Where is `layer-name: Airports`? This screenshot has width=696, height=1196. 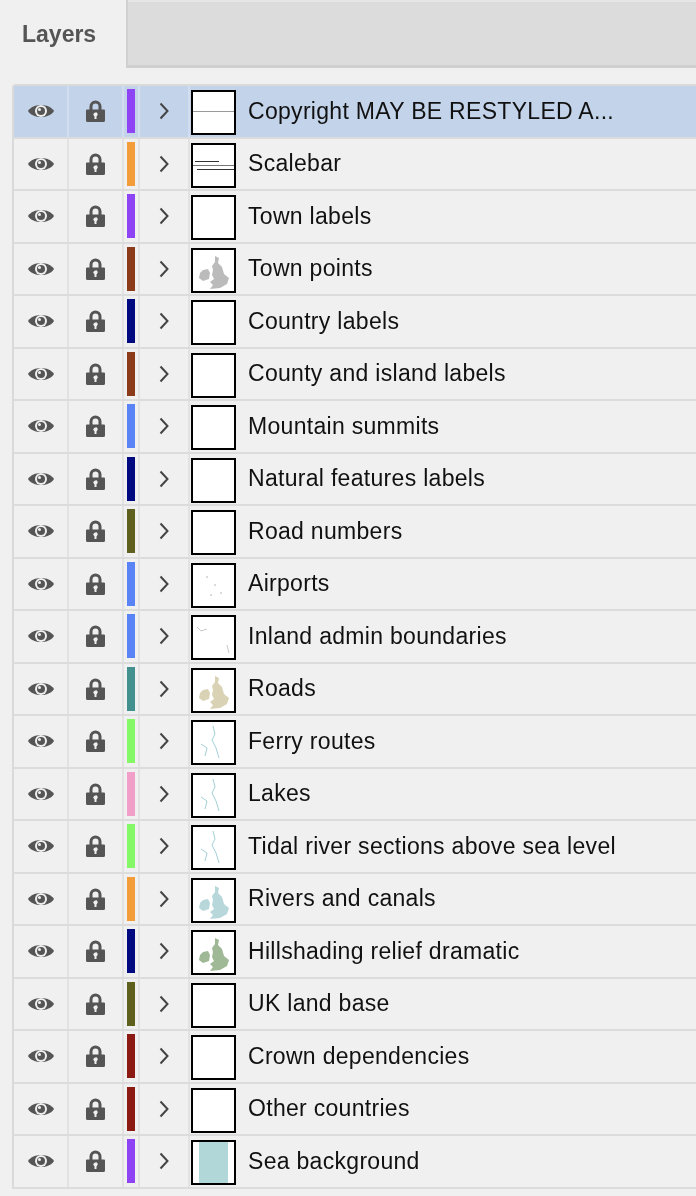 layer-name: Airports is located at coordinates (289, 584).